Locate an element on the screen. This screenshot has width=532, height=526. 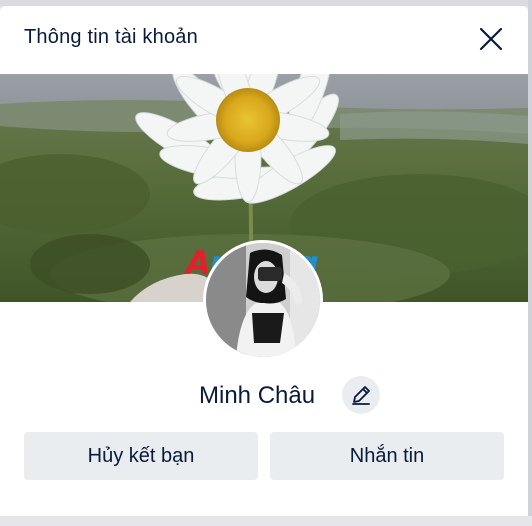
scrollbar-track is located at coordinates (530, 263).